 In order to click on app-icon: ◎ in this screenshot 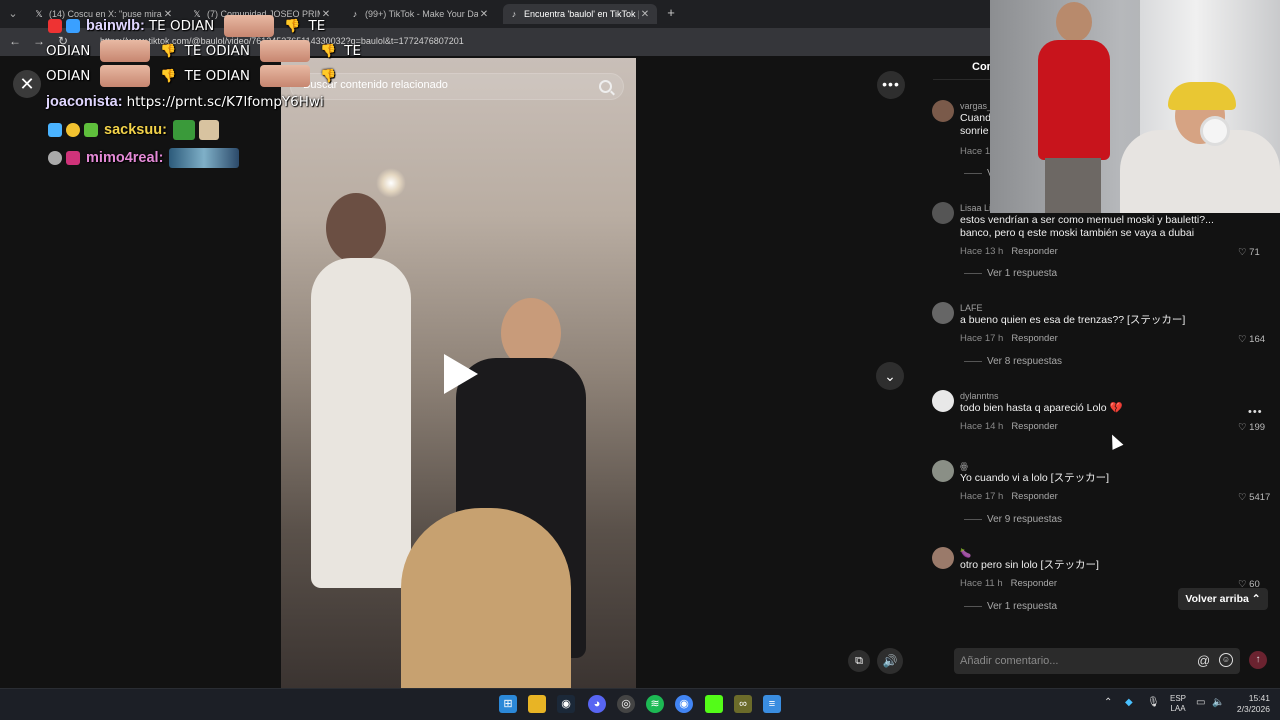, I will do `click(626, 704)`.